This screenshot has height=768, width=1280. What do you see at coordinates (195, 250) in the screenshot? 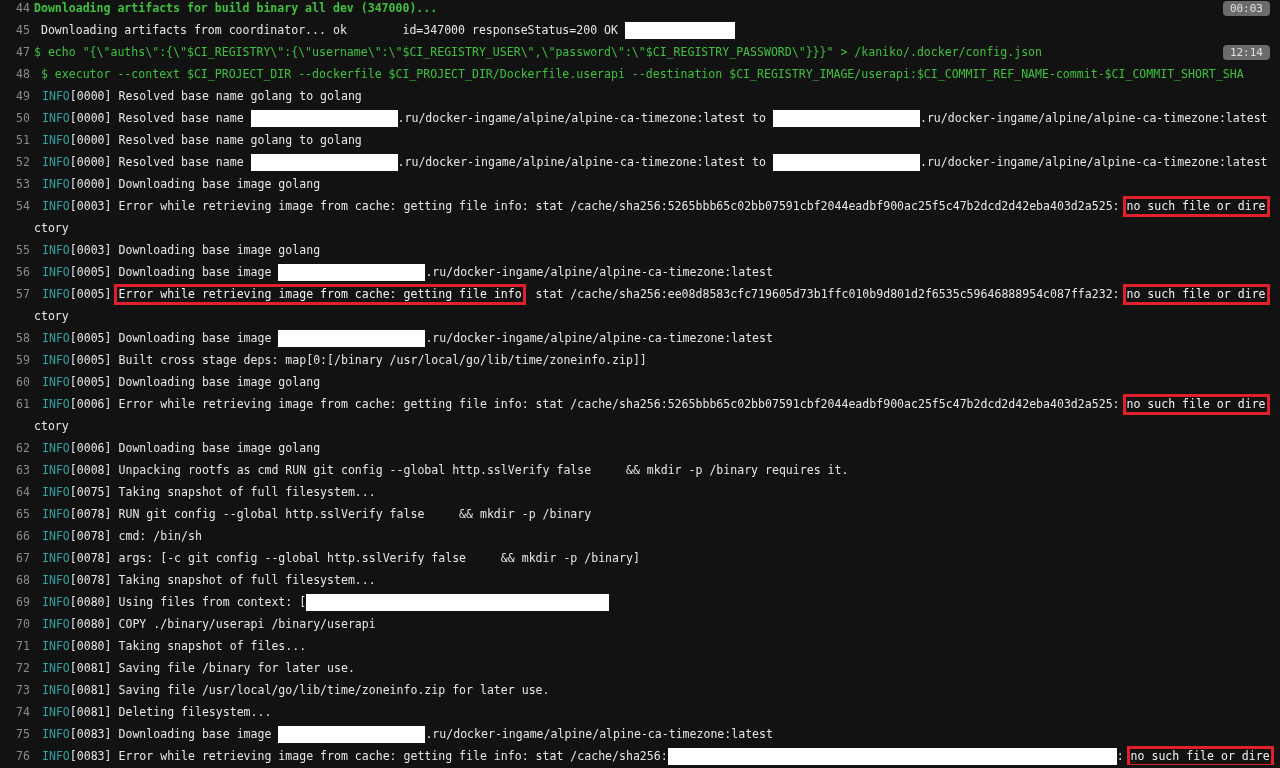
I see `log-text: [0003] Downloading base image golang` at bounding box center [195, 250].